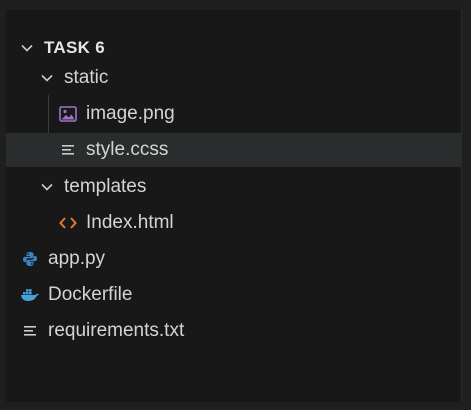  What do you see at coordinates (233, 331) in the screenshot?
I see `tree-item-requirements-txt: requirements.txt` at bounding box center [233, 331].